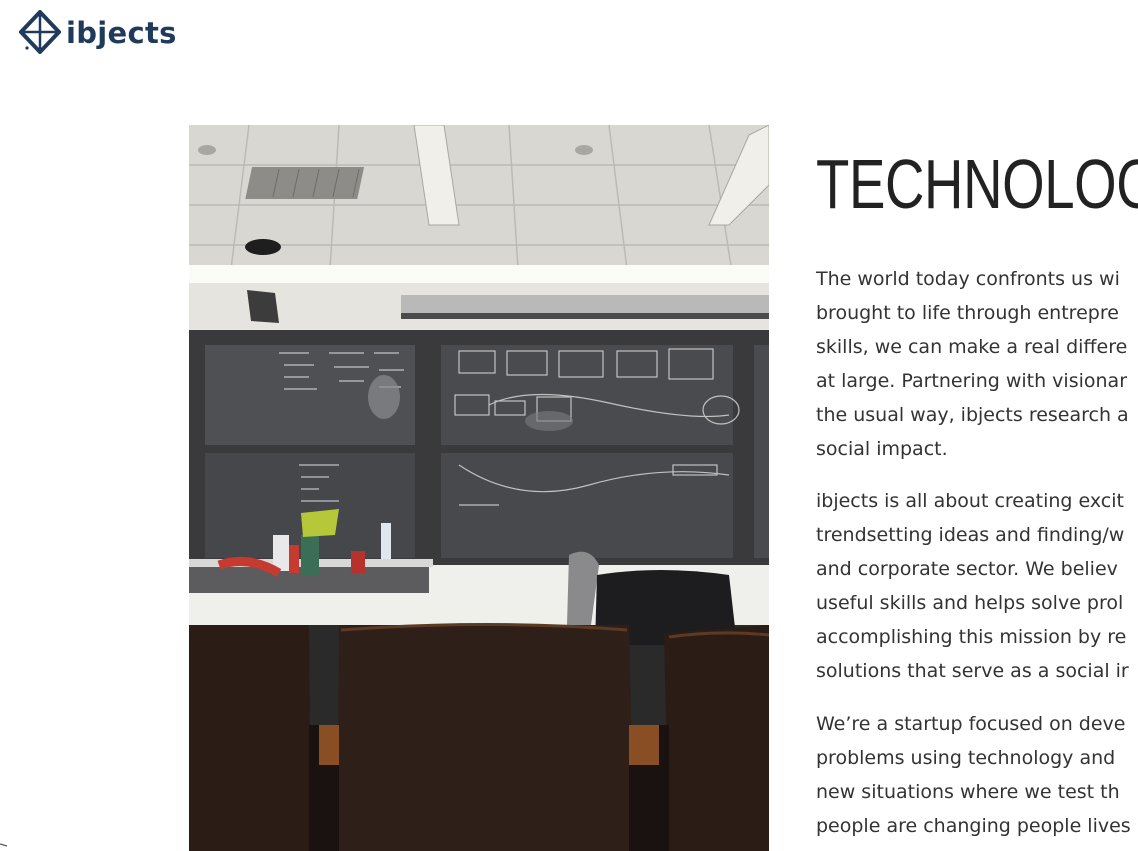  Describe the element at coordinates (972, 381) in the screenshot. I see `paragraph-line: at large. Partnering with visionar` at that location.